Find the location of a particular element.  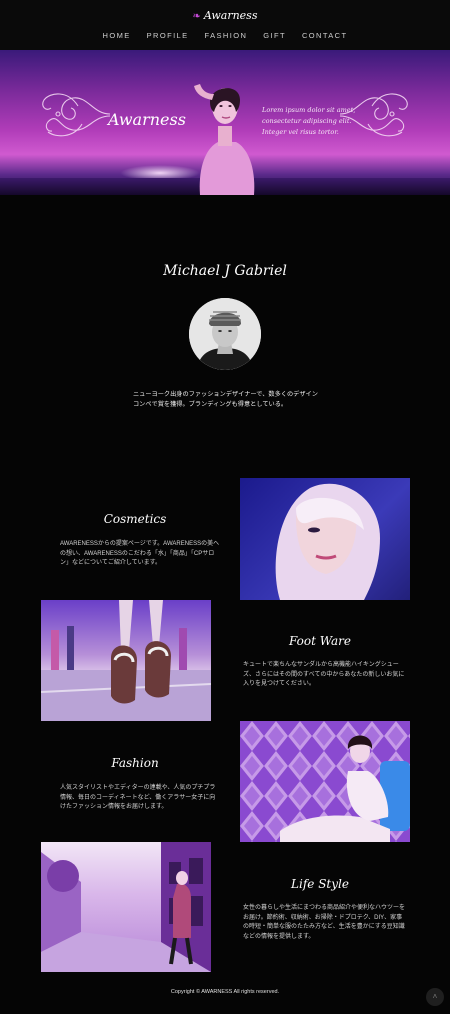

ornament-left-icon is located at coordinates (76, 115).